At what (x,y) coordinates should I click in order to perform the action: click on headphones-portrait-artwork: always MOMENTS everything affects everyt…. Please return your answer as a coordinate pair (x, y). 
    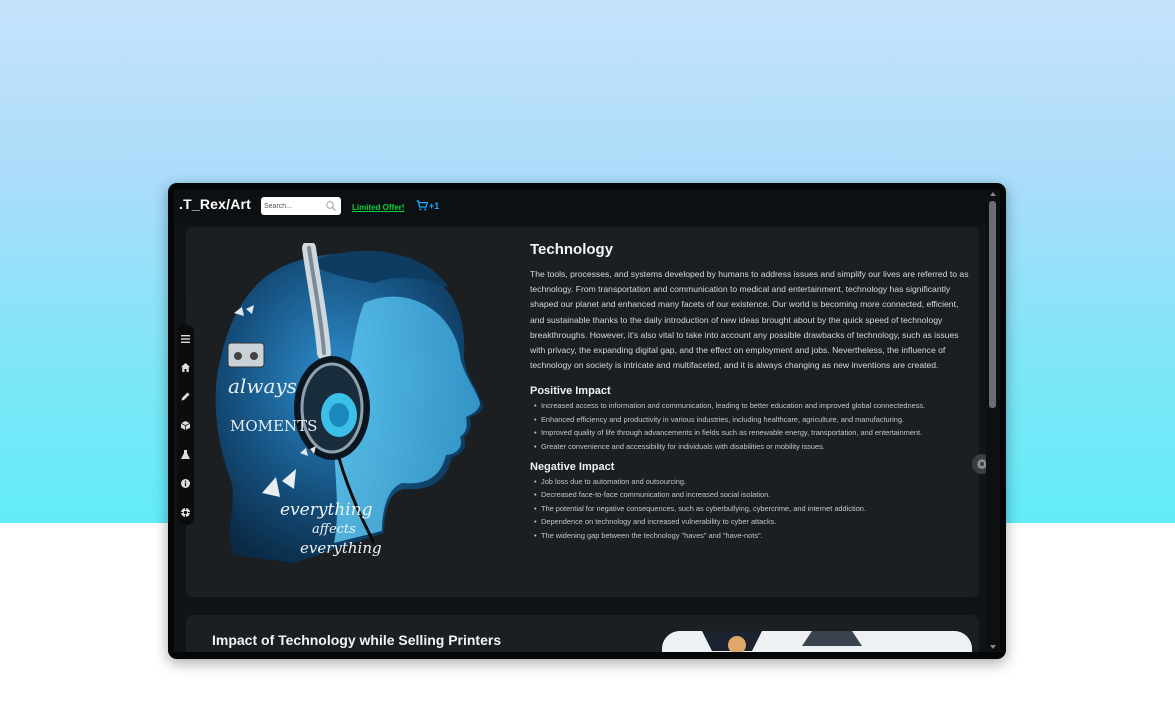
    Looking at the image, I should click on (349, 403).